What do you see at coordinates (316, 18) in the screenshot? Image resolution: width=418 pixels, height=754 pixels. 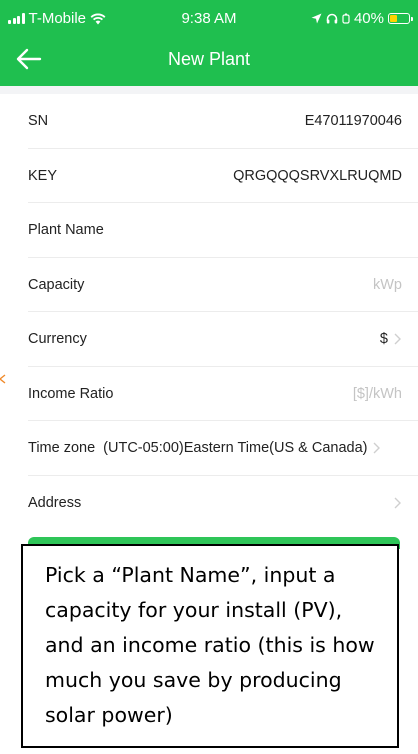 I see `location-arrow-icon` at bounding box center [316, 18].